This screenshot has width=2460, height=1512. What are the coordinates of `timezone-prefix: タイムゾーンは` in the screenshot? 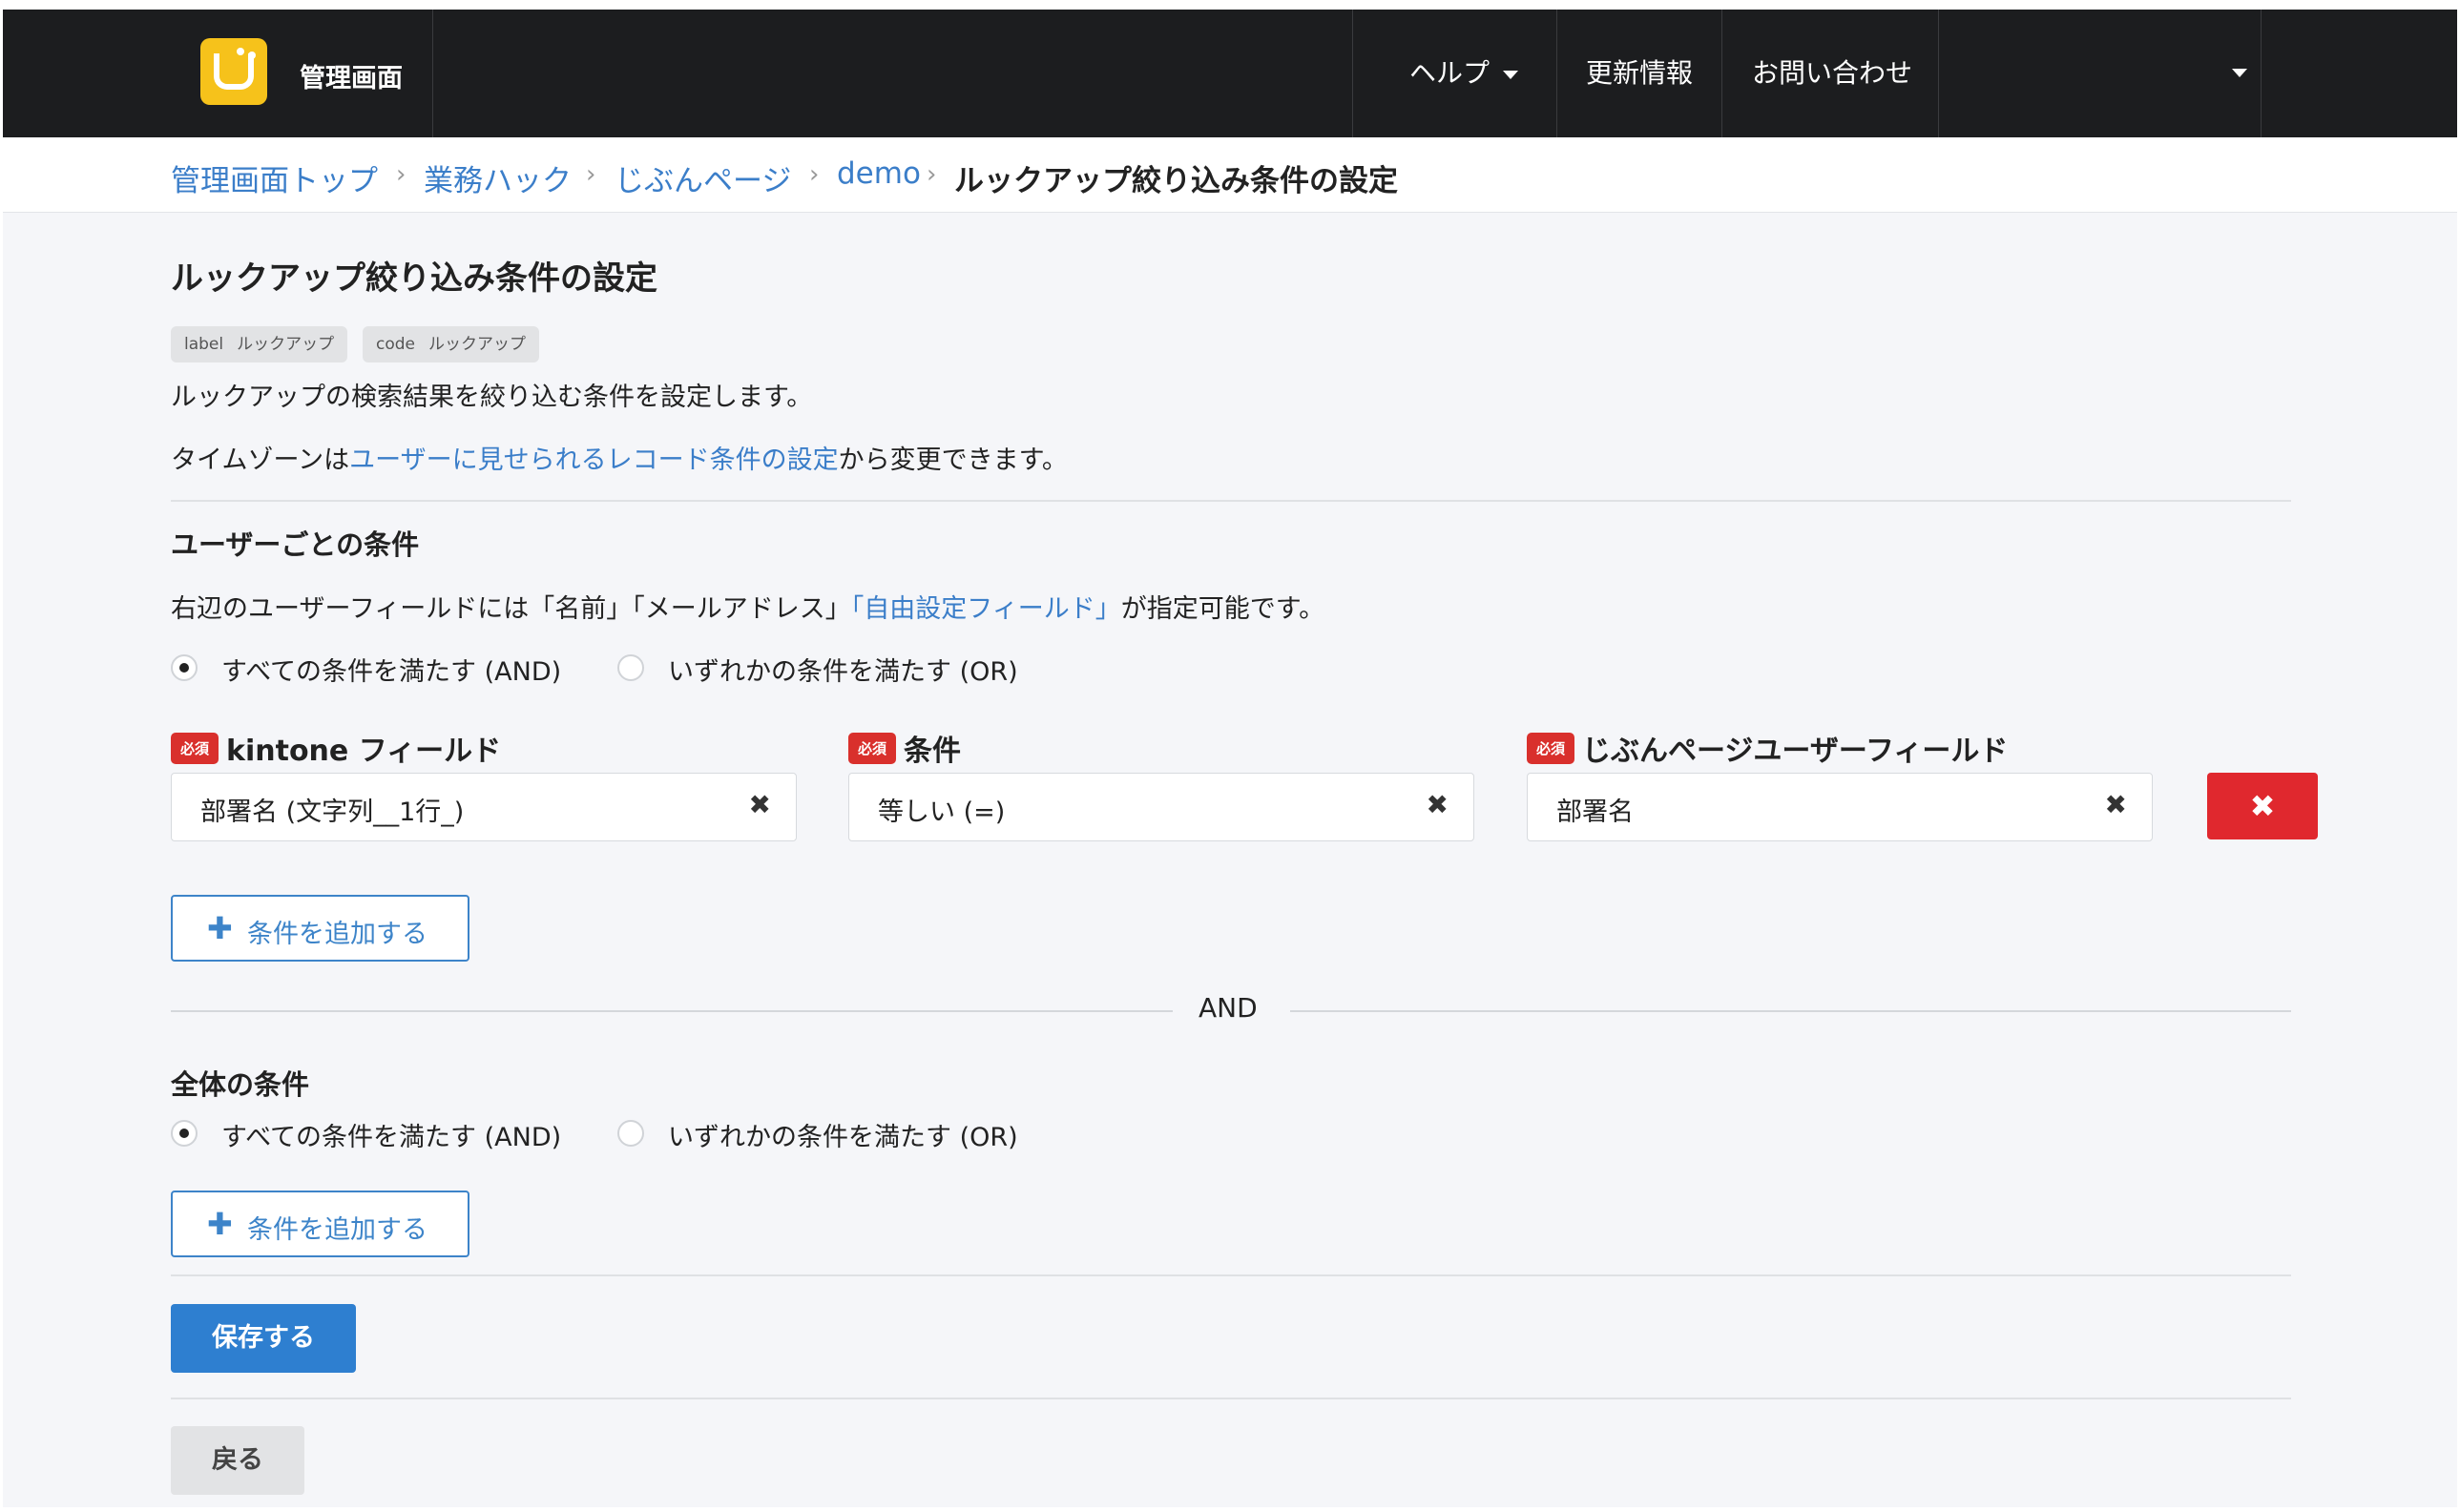 It's located at (260, 460).